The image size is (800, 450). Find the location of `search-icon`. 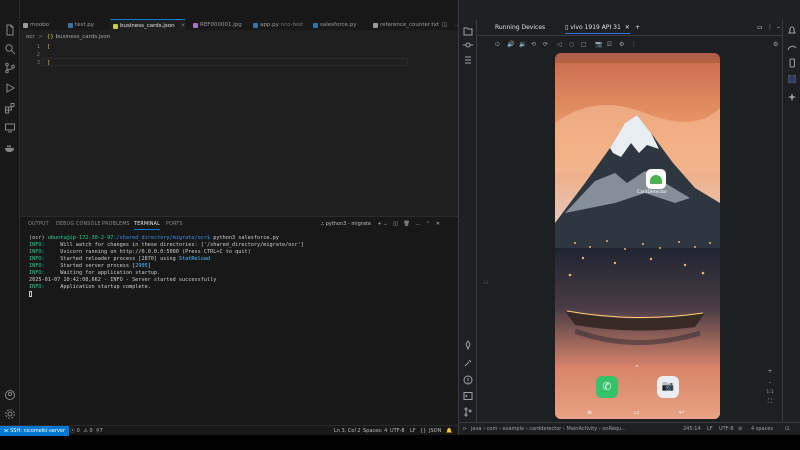

search-icon is located at coordinates (10, 49).